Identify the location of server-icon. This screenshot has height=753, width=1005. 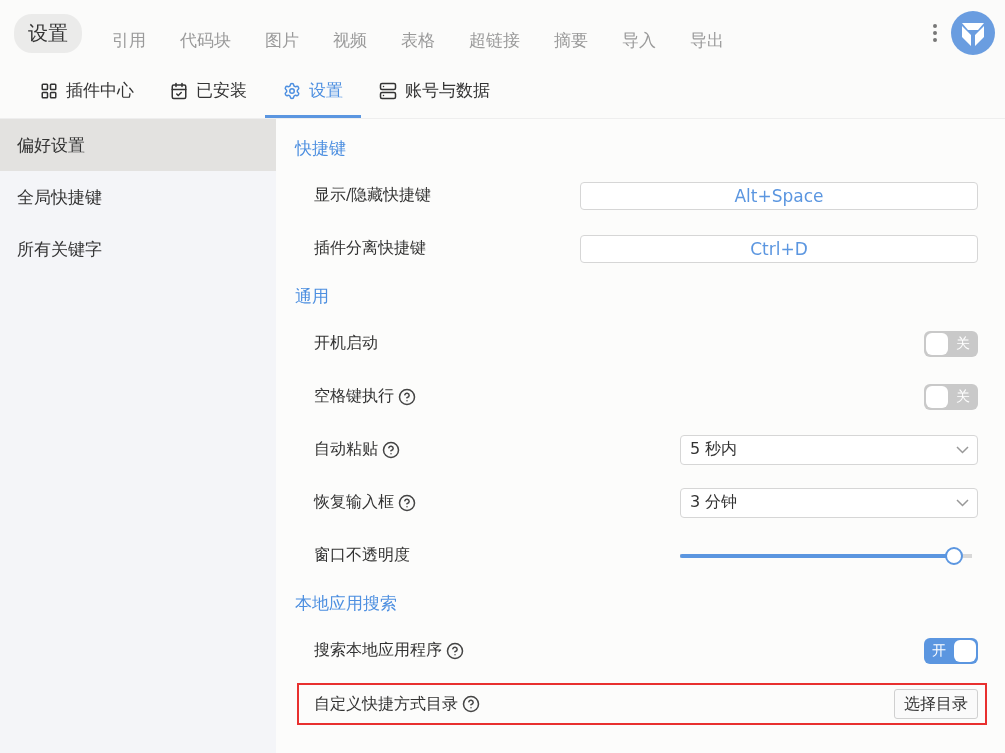
(388, 90).